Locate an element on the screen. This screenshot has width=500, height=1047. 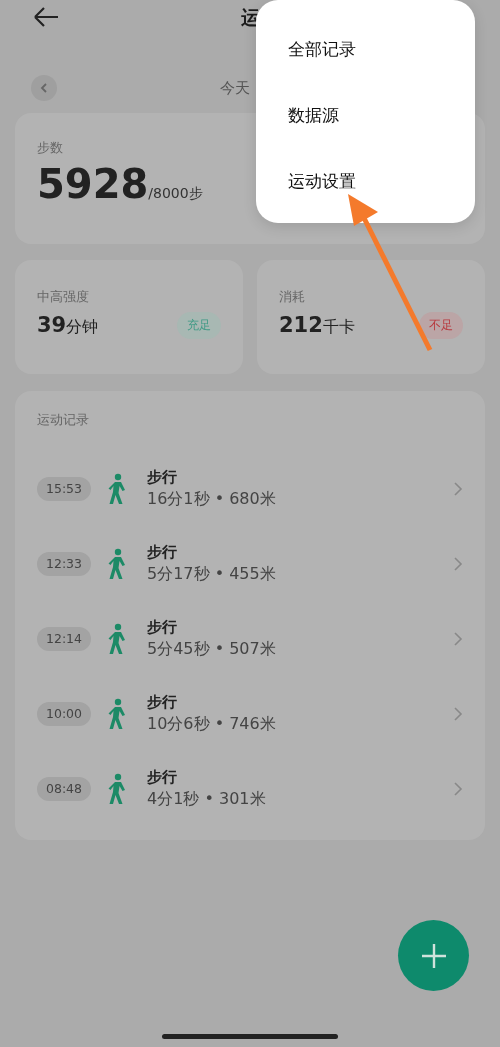
activity-detail: 16分1秒 • 680米 is located at coordinates (212, 499).